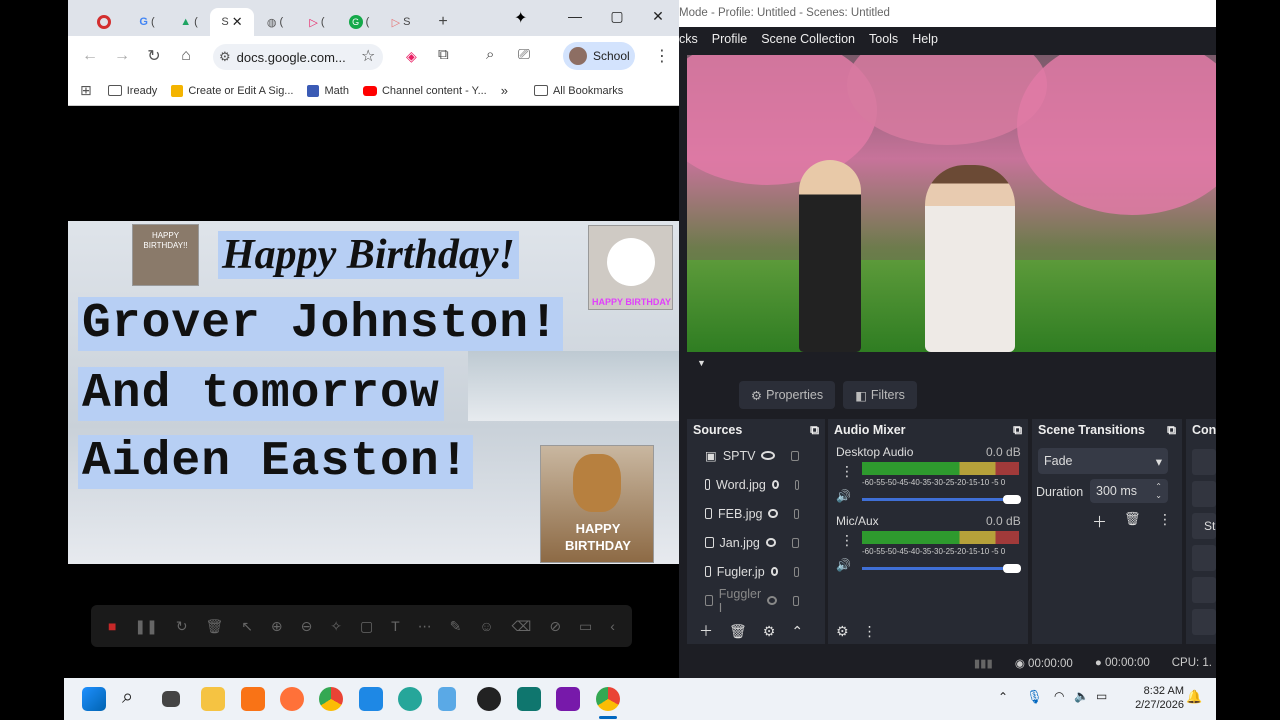 Image resolution: width=1280 pixels, height=720 pixels. I want to click on mixer-settings-icon: ⚙, so click(842, 631).